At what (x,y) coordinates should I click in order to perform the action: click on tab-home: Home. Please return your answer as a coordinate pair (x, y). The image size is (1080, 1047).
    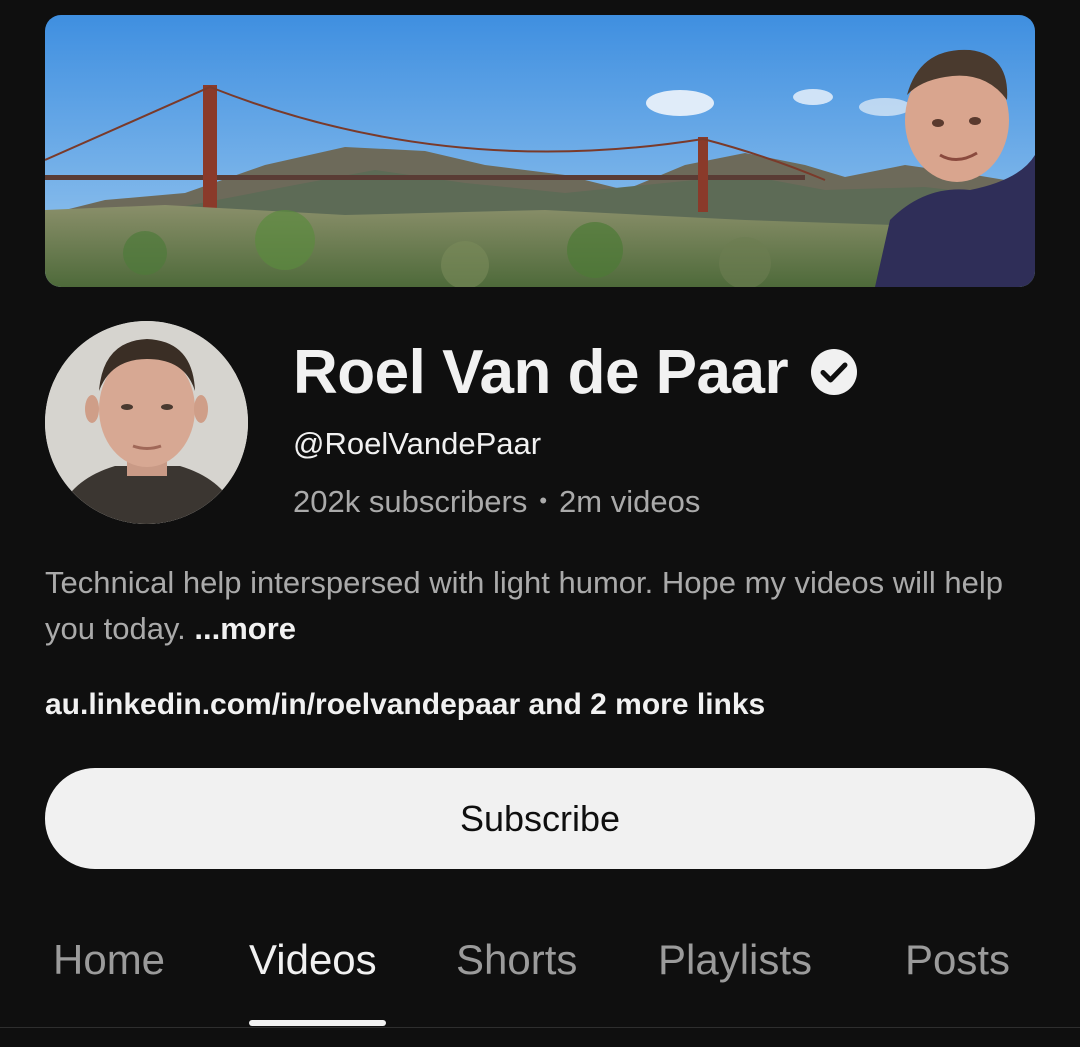
    Looking at the image, I should click on (109, 960).